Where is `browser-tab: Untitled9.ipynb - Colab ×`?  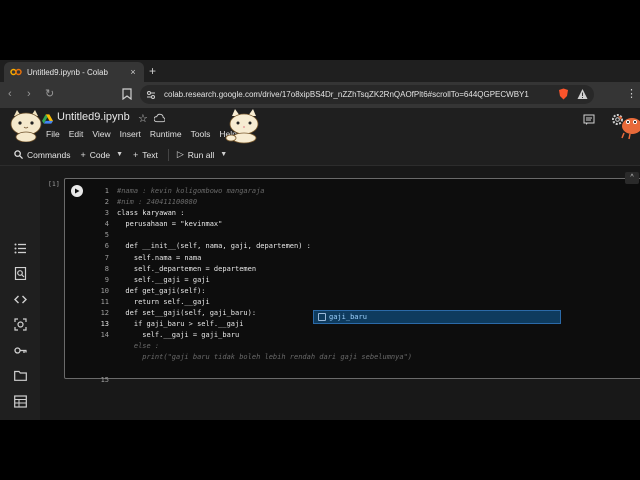
browser-tab: Untitled9.ipynb - Colab × is located at coordinates (74, 72).